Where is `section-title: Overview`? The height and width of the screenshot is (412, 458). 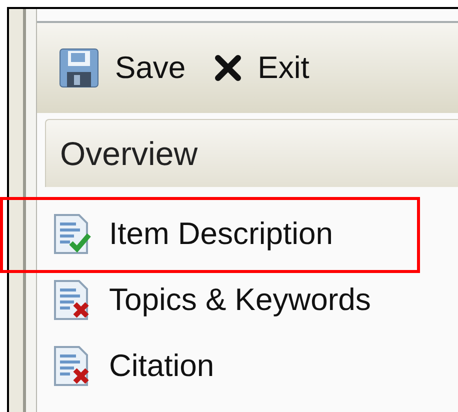 section-title: Overview is located at coordinates (129, 154).